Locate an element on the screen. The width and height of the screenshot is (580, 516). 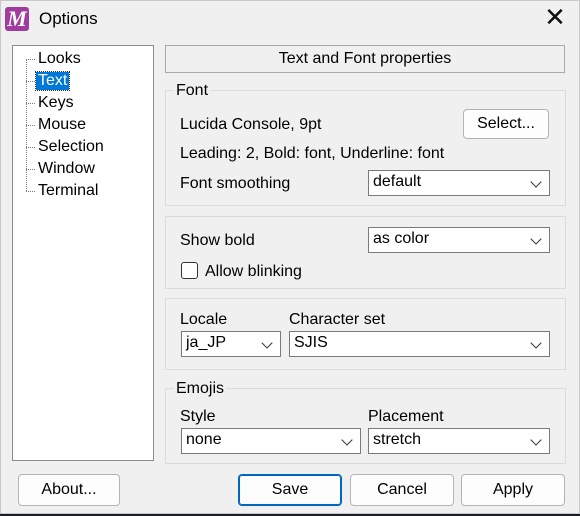
show-bold-label: Show bold is located at coordinates (217, 240).